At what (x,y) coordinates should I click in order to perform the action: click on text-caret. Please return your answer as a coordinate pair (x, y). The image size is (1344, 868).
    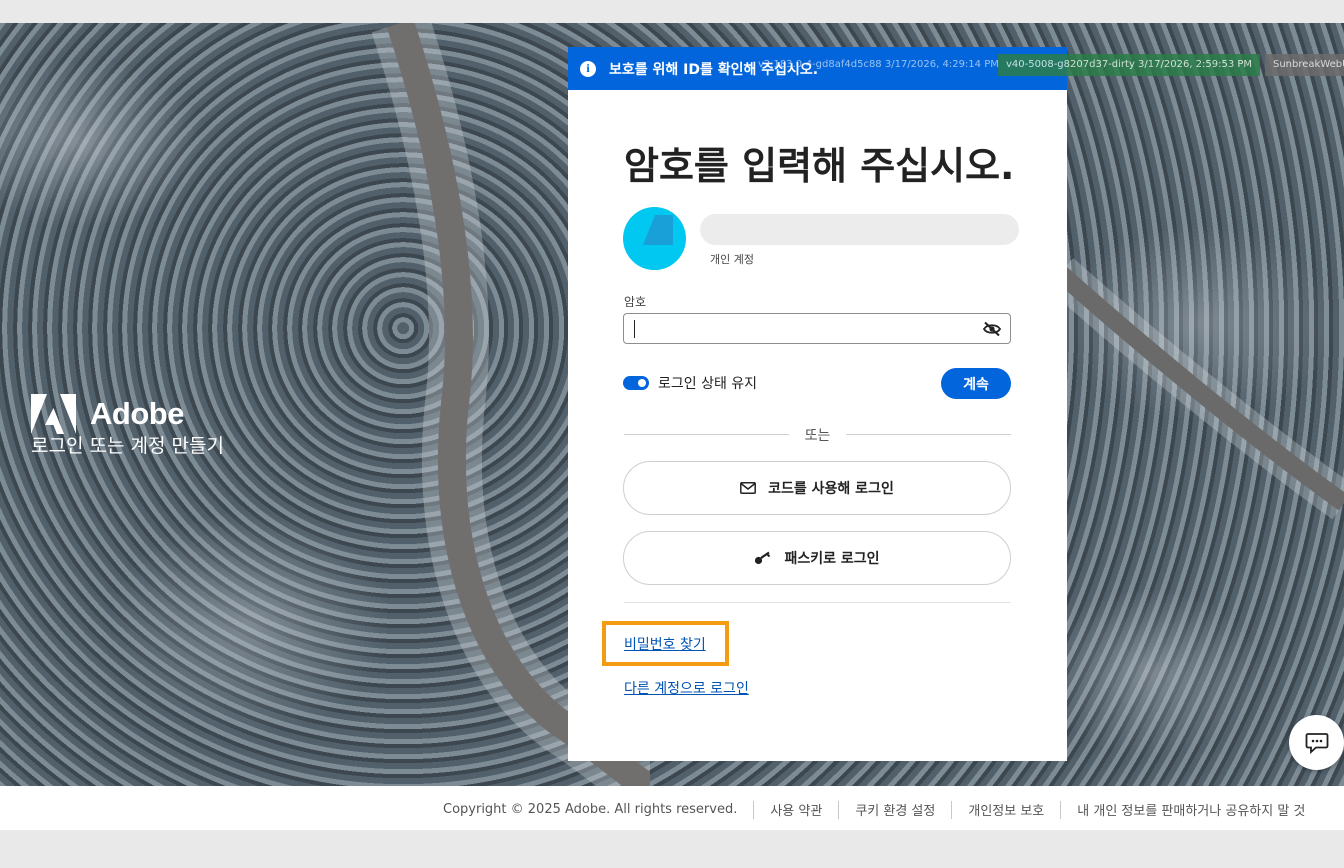
    Looking at the image, I should click on (634, 329).